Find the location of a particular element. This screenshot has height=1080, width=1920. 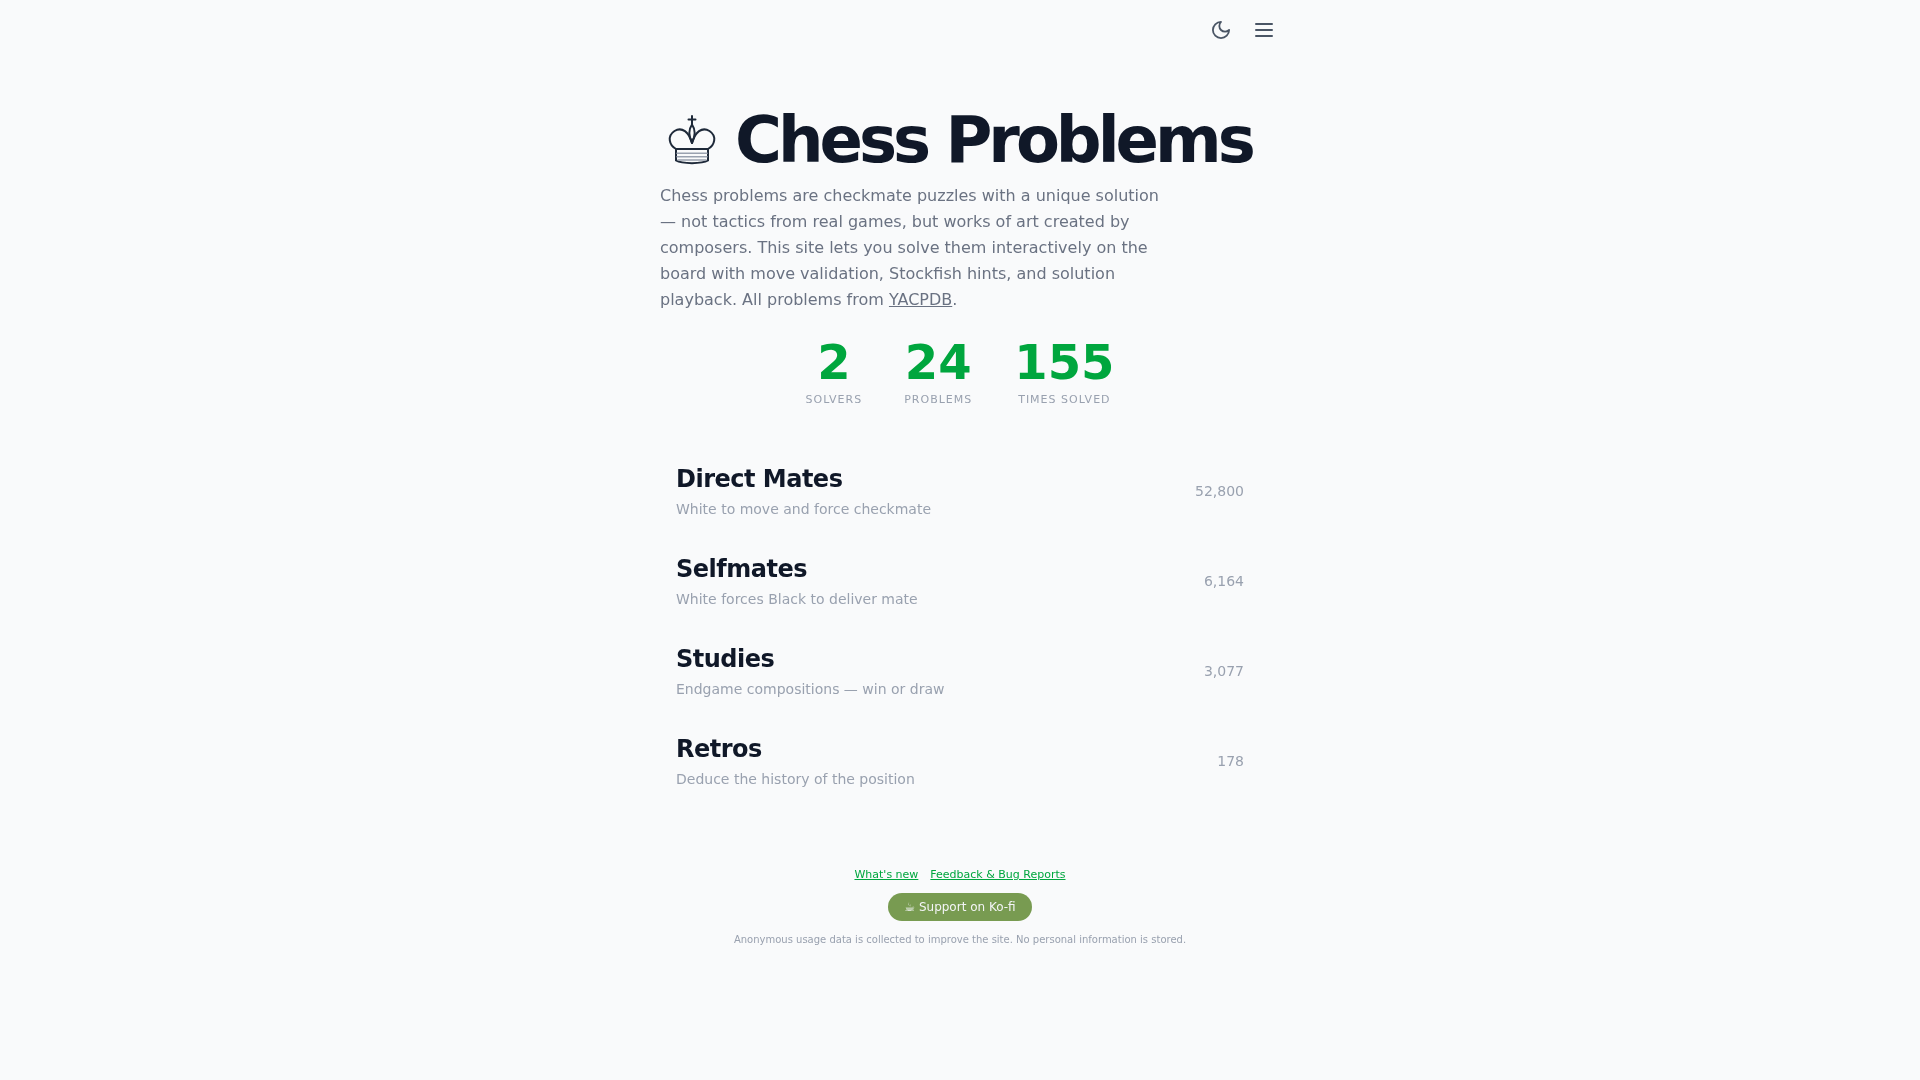

stat-label: PROBLEMS is located at coordinates (938, 400).